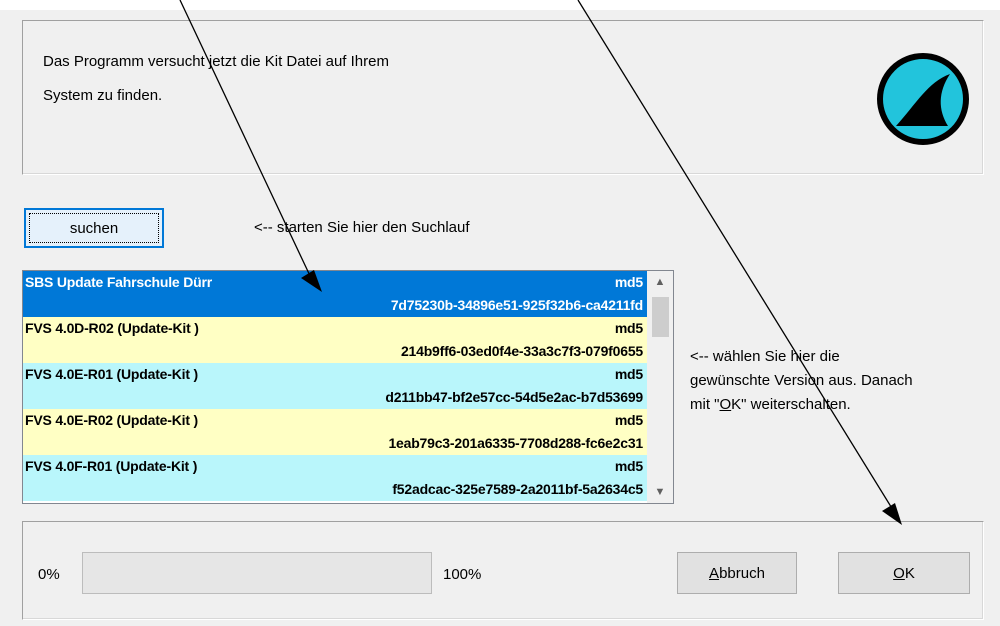 This screenshot has height=626, width=1000. What do you see at coordinates (660, 492) in the screenshot?
I see `scroll-down-icon: ▼` at bounding box center [660, 492].